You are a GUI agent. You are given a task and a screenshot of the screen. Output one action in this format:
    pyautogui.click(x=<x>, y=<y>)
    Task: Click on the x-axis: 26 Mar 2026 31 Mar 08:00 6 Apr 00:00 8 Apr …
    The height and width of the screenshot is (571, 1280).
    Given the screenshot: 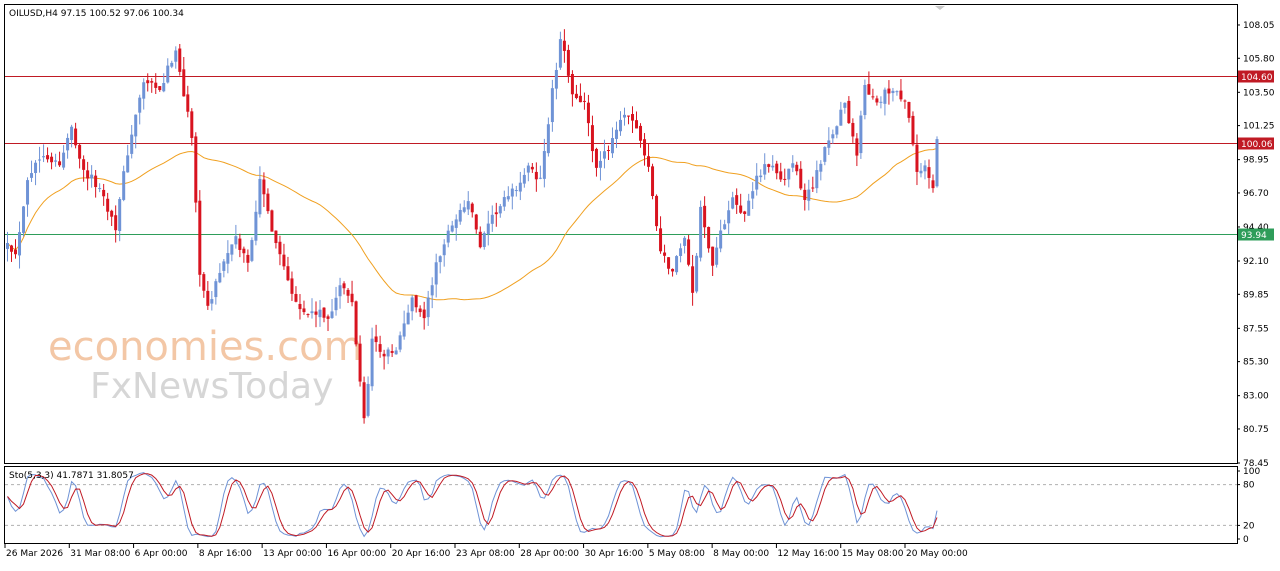 What is the action you would take?
    pyautogui.click(x=486, y=551)
    